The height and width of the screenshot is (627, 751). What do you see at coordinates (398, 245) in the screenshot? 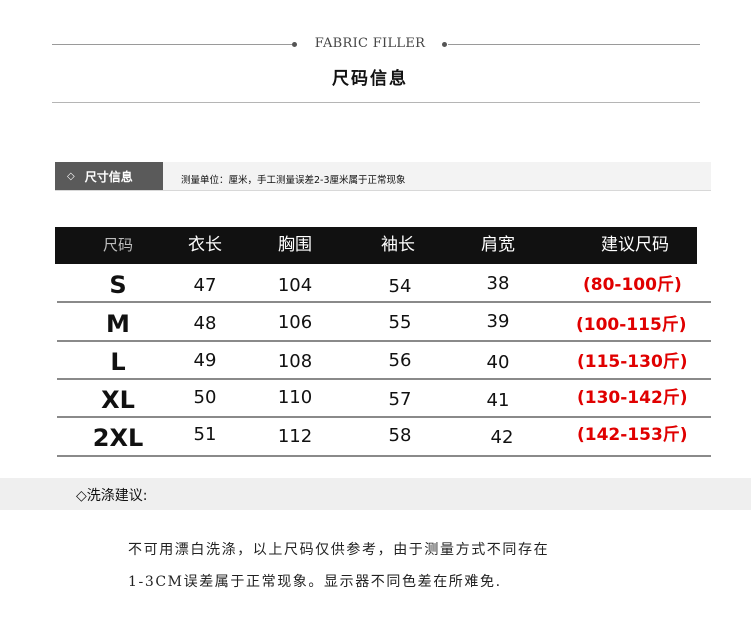
I see `col-header-sleeve: 袖长` at bounding box center [398, 245].